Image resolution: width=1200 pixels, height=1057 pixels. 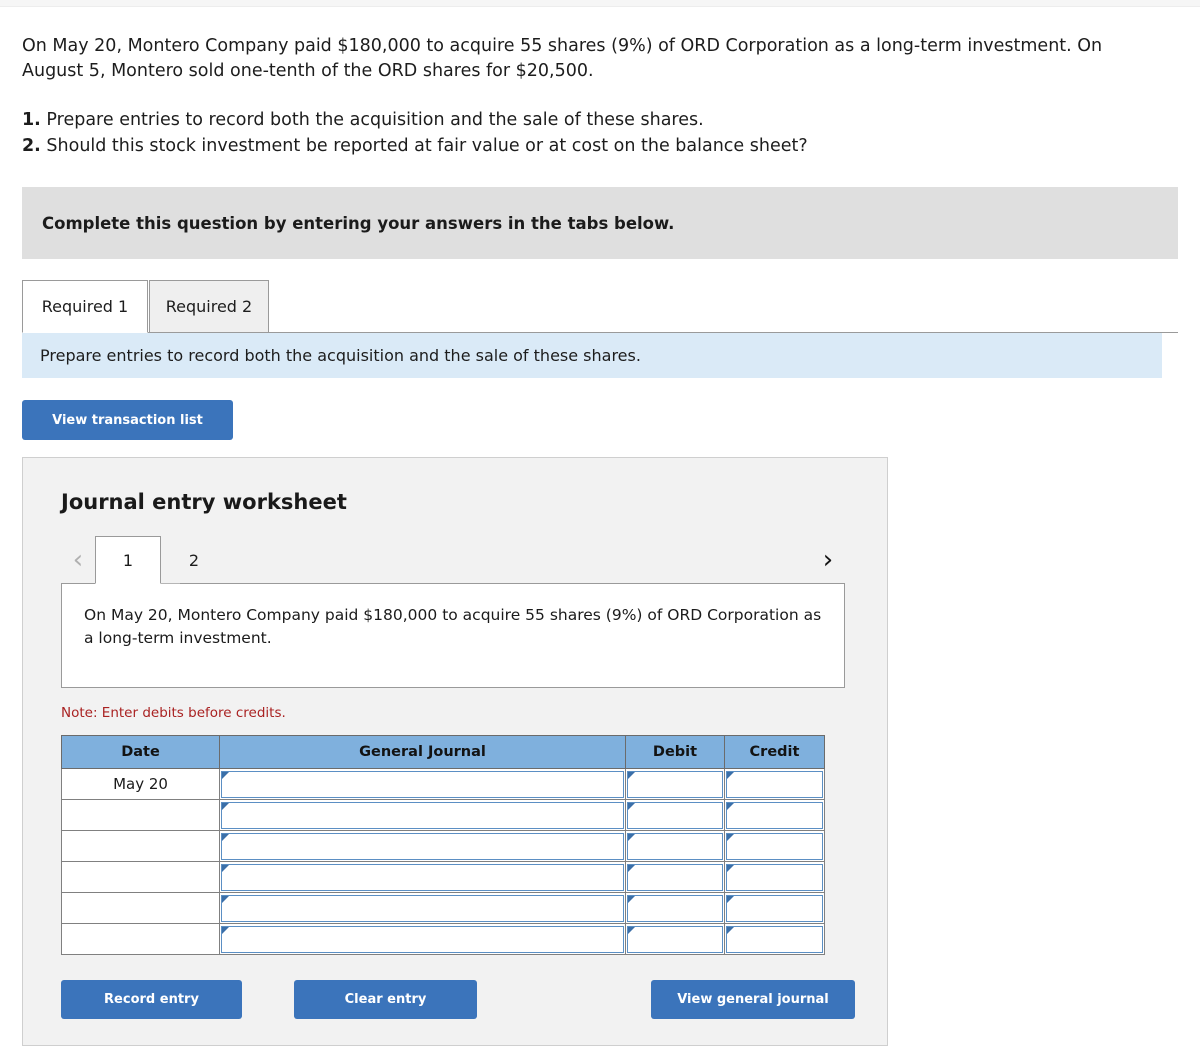 I want to click on table-row: May 20, so click(x=443, y=784).